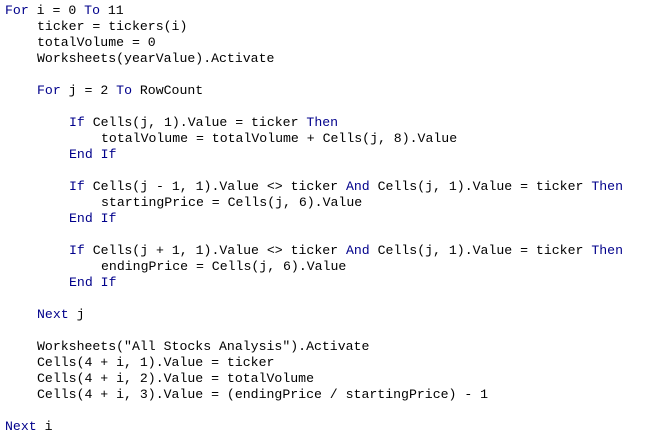 The image size is (665, 445). Describe the element at coordinates (44, 426) in the screenshot. I see `code-token: i` at that location.